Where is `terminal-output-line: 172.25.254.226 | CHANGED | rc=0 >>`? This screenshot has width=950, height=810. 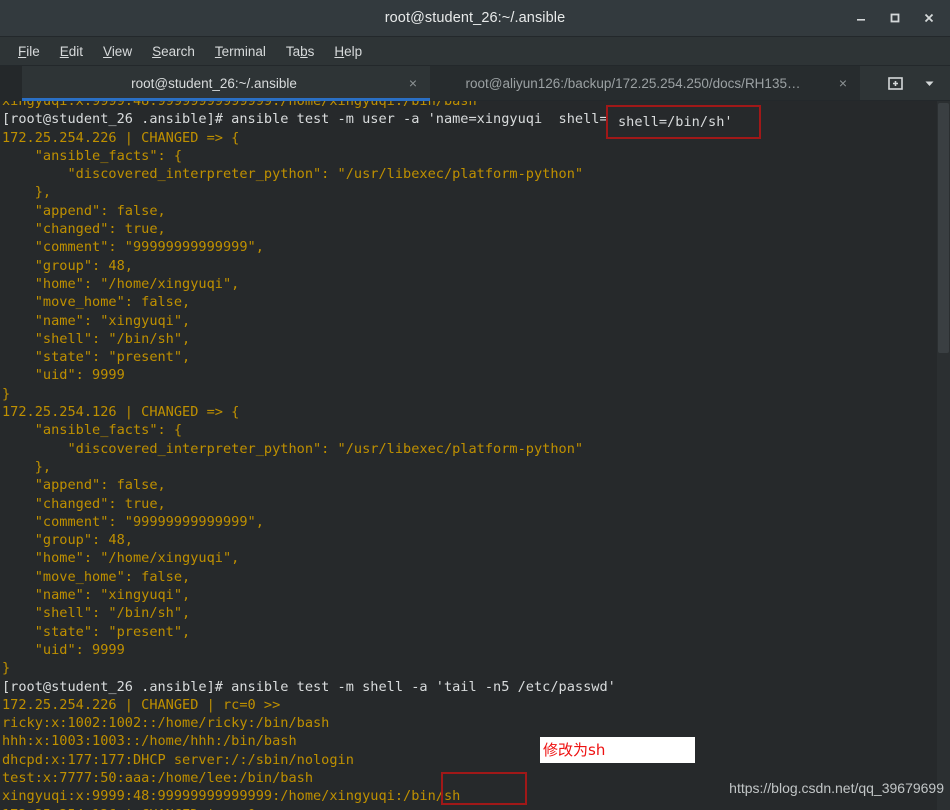
terminal-output-line: 172.25.254.226 | CHANGED | rc=0 >> is located at coordinates (141, 704).